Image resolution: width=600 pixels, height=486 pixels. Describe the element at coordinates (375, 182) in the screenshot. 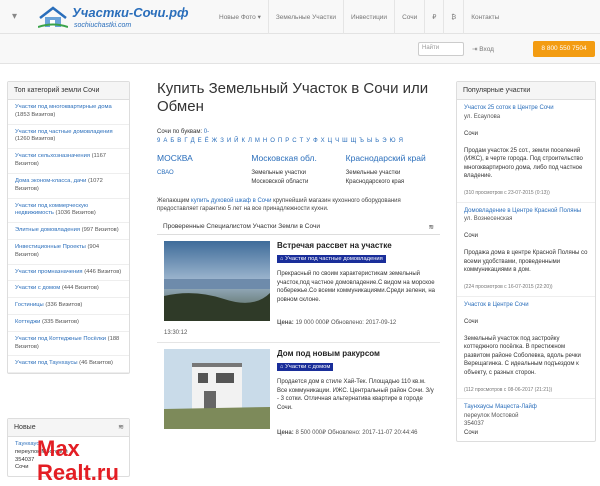

I see `region-text: Краснодарского края` at that location.